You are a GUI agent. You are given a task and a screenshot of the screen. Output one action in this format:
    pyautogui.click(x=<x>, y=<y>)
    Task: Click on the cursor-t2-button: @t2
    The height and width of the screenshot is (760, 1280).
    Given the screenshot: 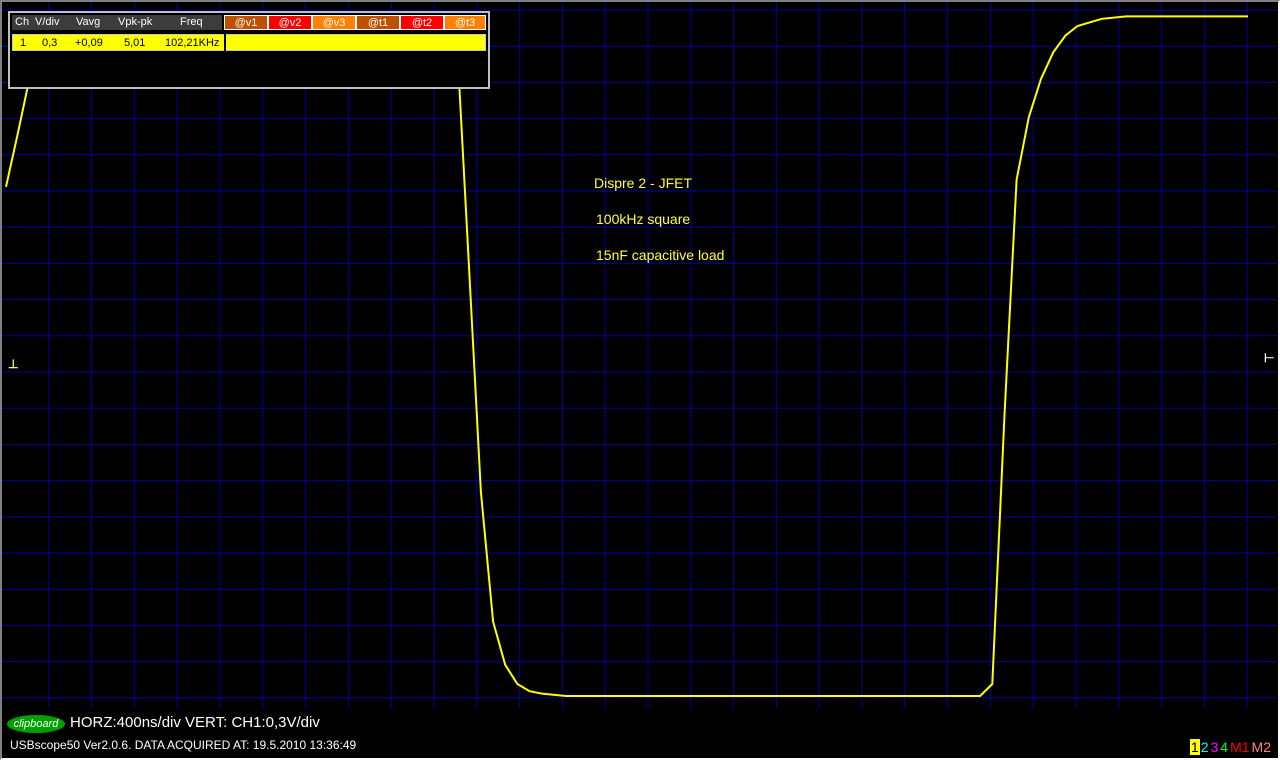 What is the action you would take?
    pyautogui.click(x=422, y=22)
    